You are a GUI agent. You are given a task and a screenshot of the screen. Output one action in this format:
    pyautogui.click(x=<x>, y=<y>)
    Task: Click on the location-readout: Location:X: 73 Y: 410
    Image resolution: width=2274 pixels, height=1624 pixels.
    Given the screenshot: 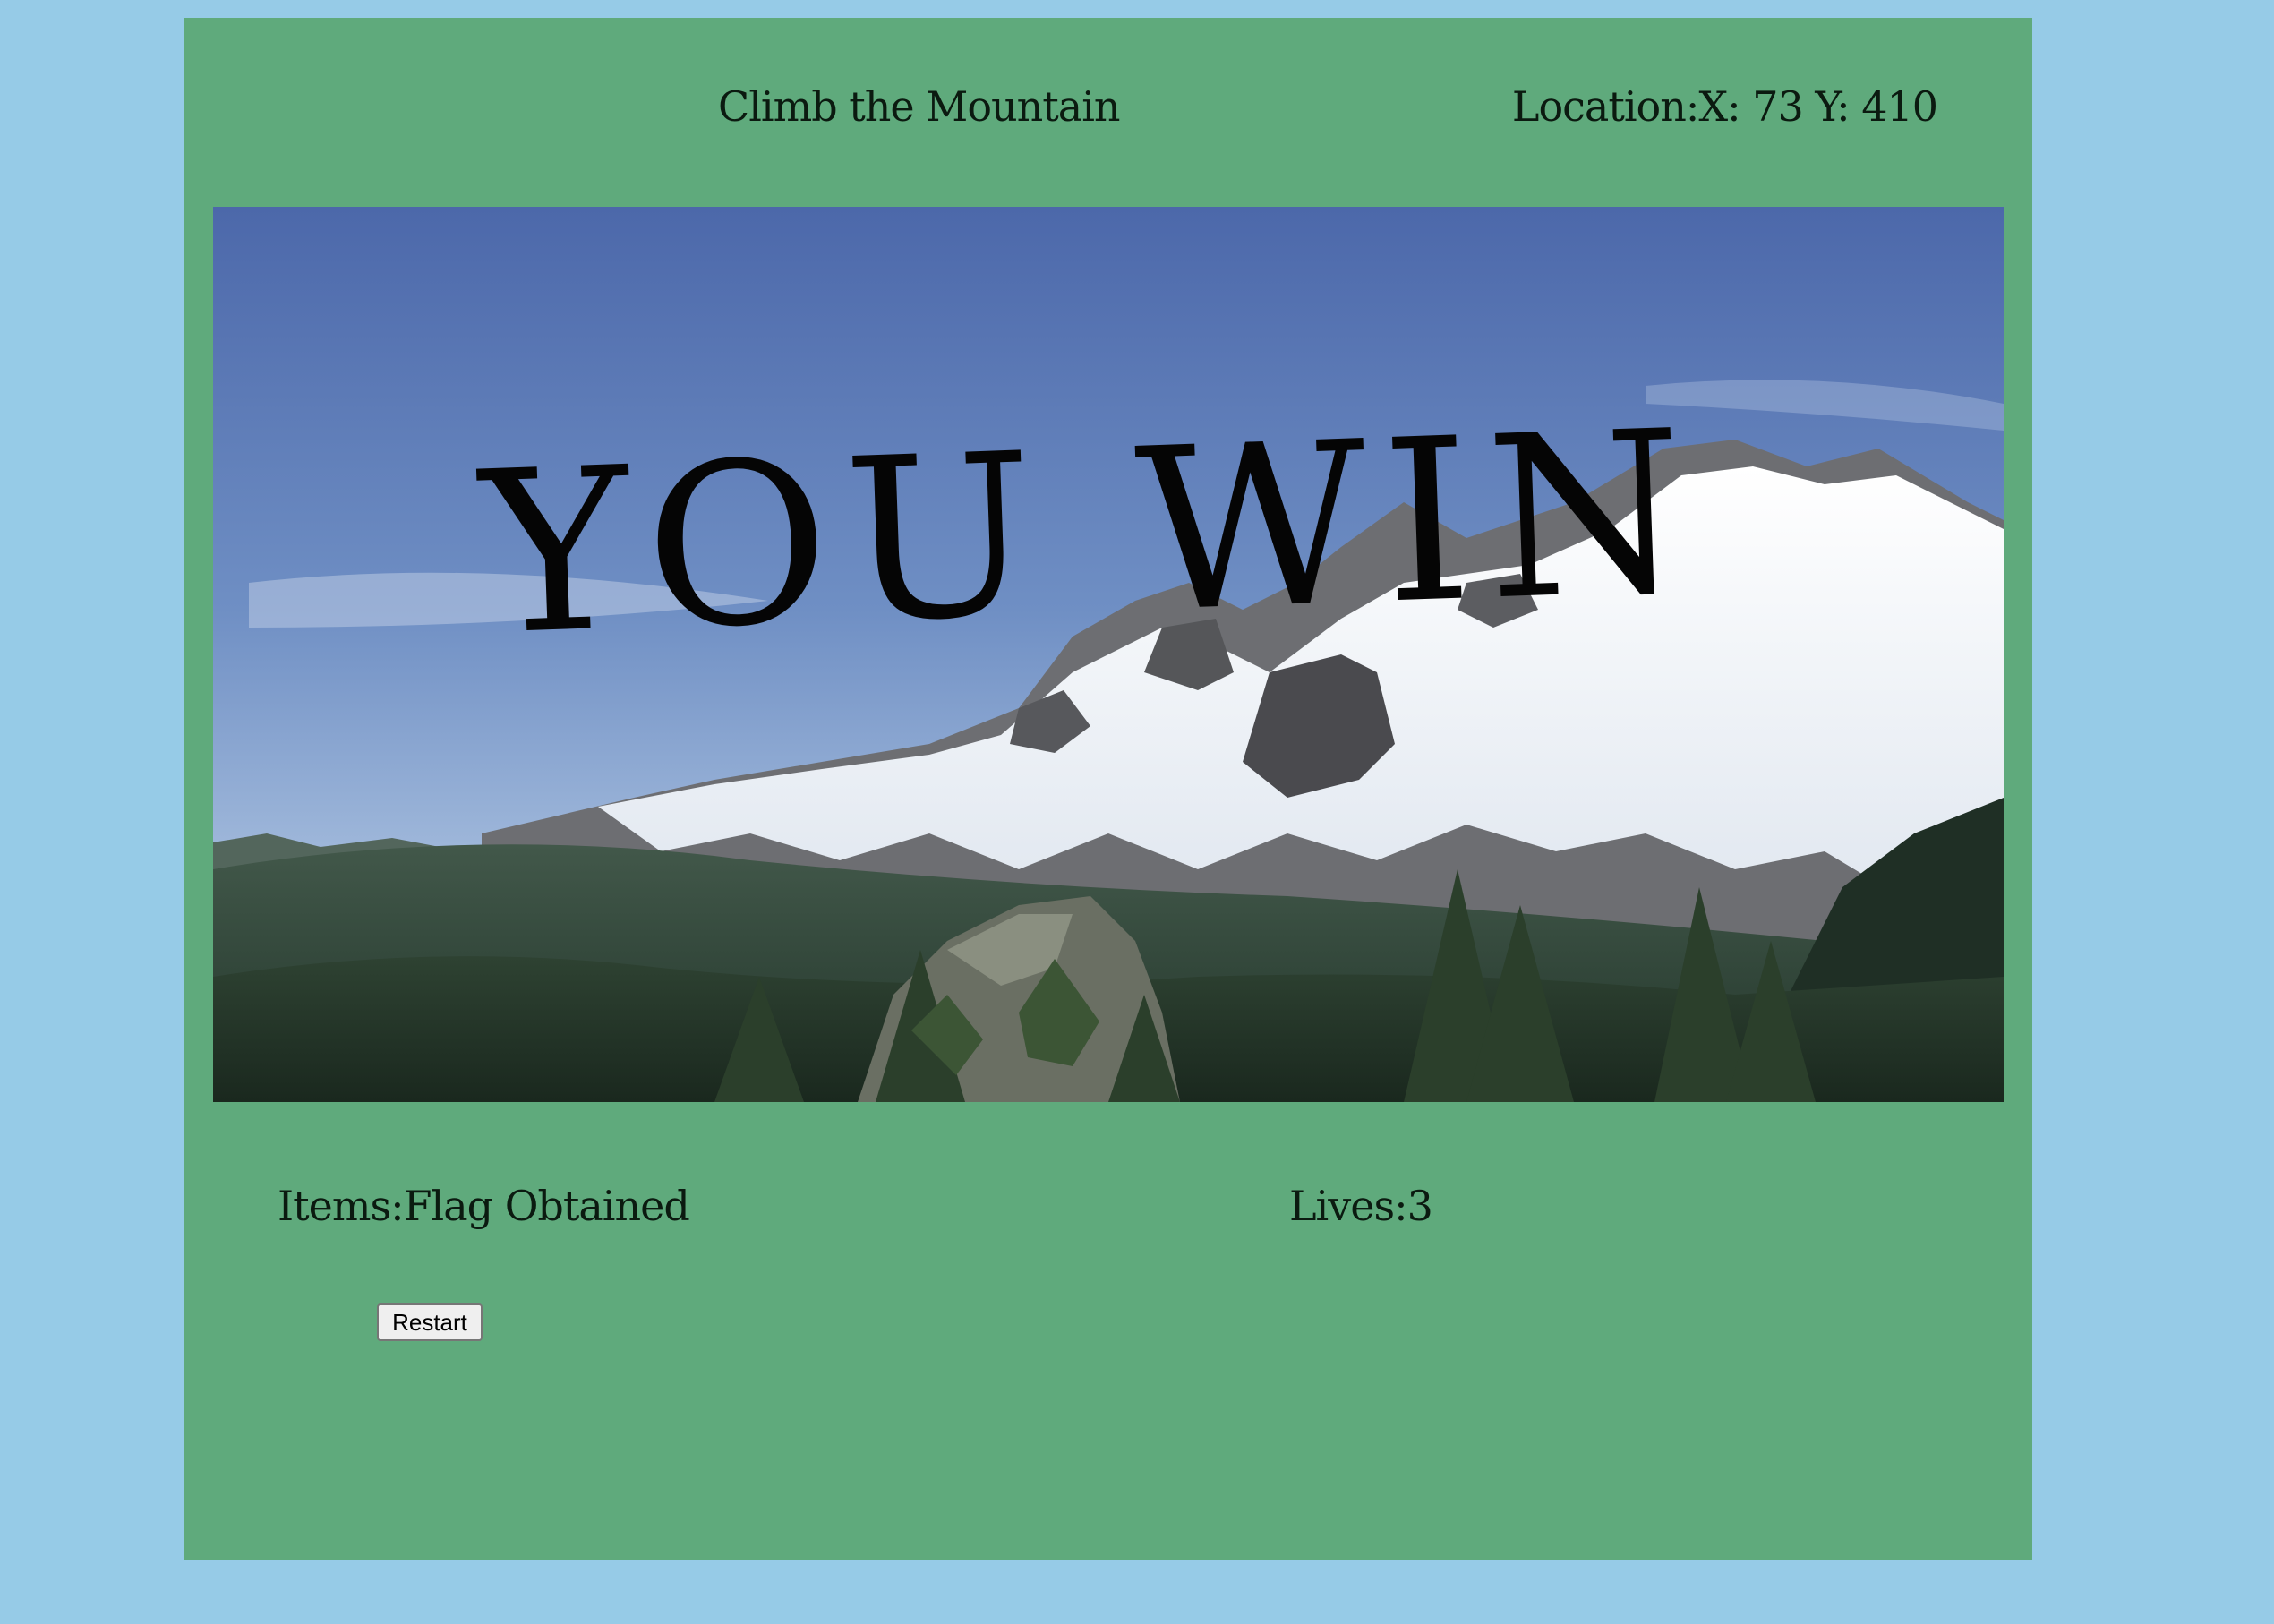 What is the action you would take?
    pyautogui.click(x=1724, y=106)
    